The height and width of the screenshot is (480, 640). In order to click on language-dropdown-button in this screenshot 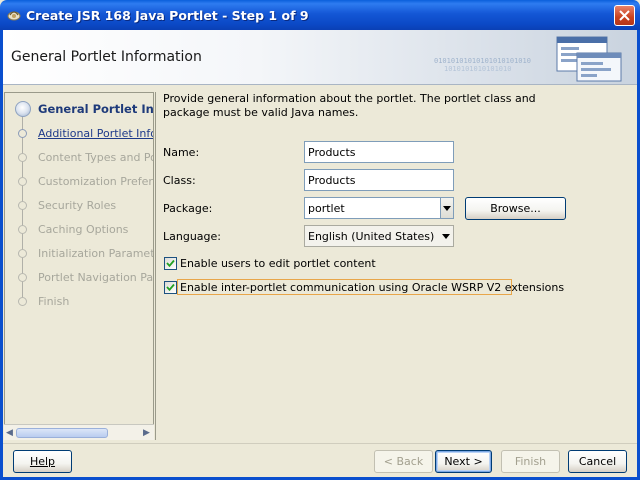, I will do `click(446, 236)`.